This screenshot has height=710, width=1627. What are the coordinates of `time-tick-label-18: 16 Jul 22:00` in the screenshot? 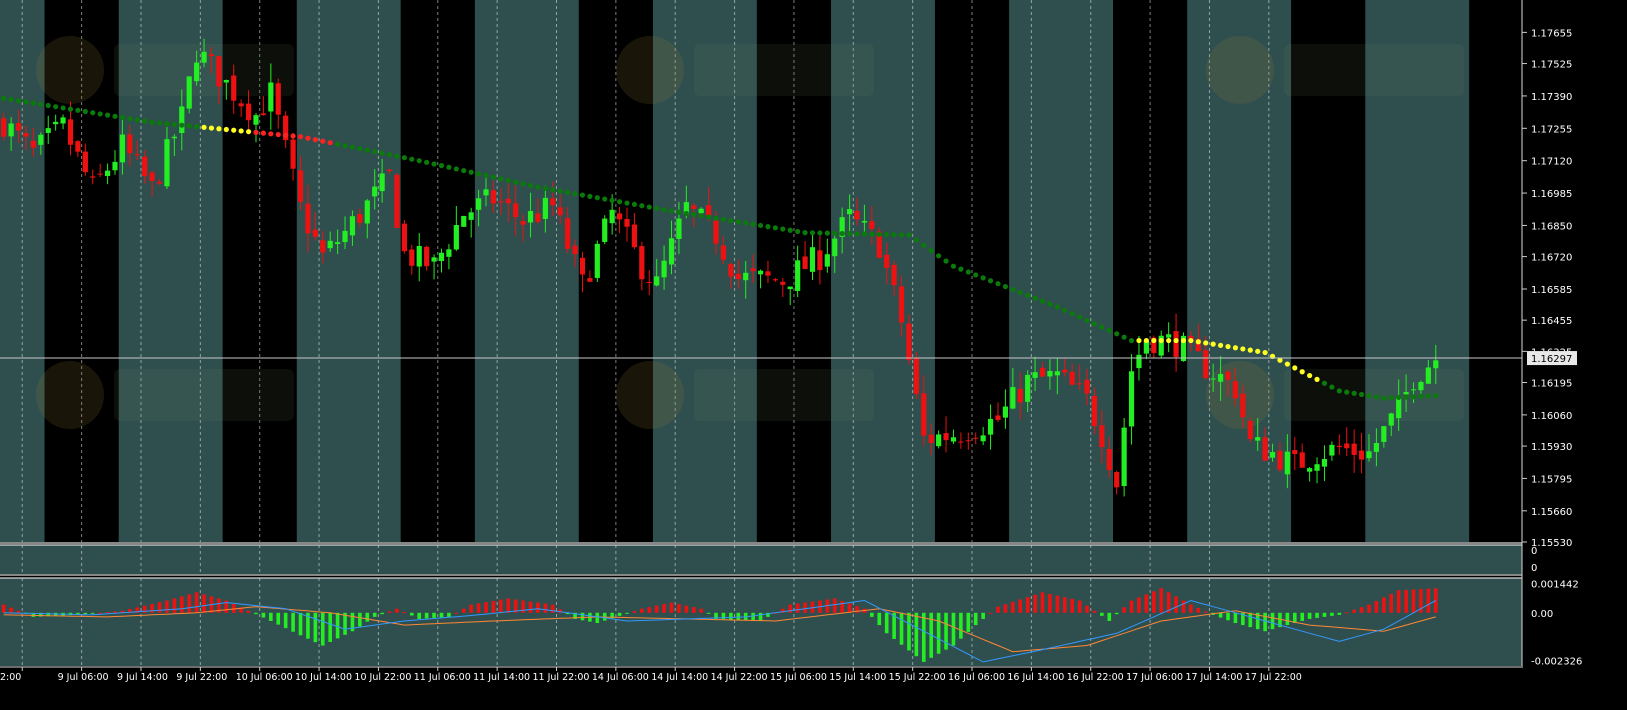 It's located at (1095, 677).